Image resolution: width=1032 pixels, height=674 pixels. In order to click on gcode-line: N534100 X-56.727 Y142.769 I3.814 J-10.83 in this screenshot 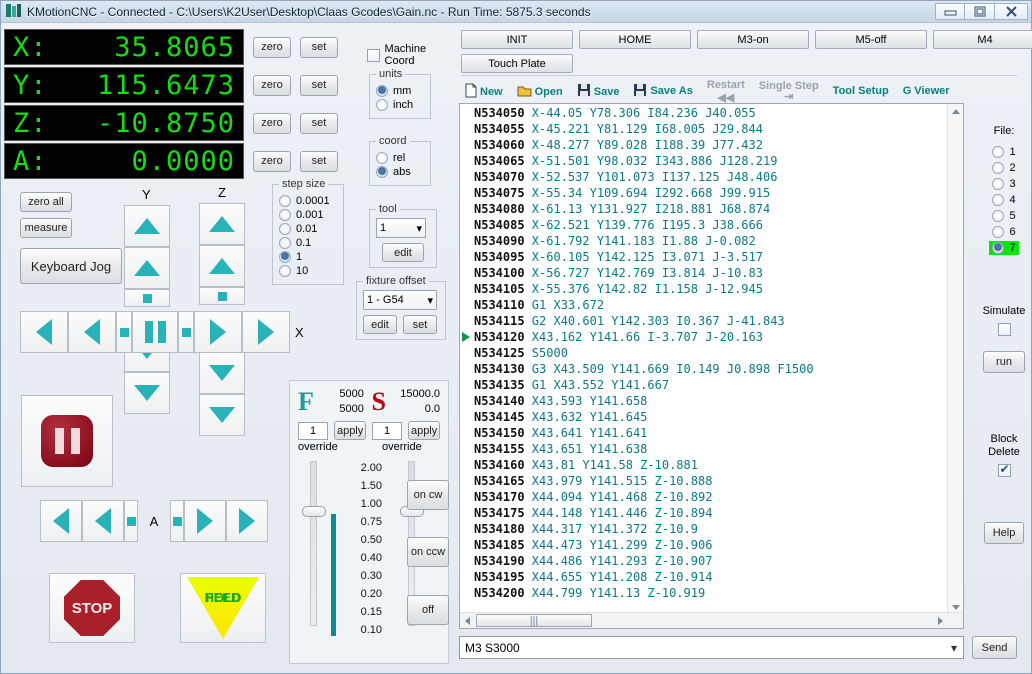, I will do `click(711, 274)`.